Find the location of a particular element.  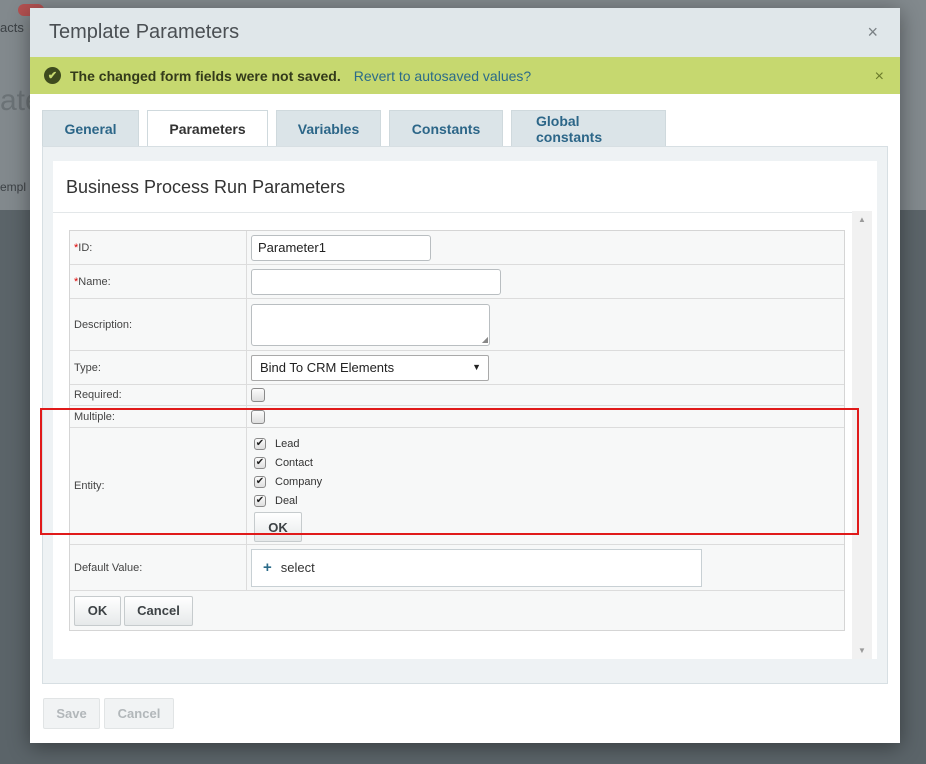

lead-checkbox: ✔ is located at coordinates (260, 443).